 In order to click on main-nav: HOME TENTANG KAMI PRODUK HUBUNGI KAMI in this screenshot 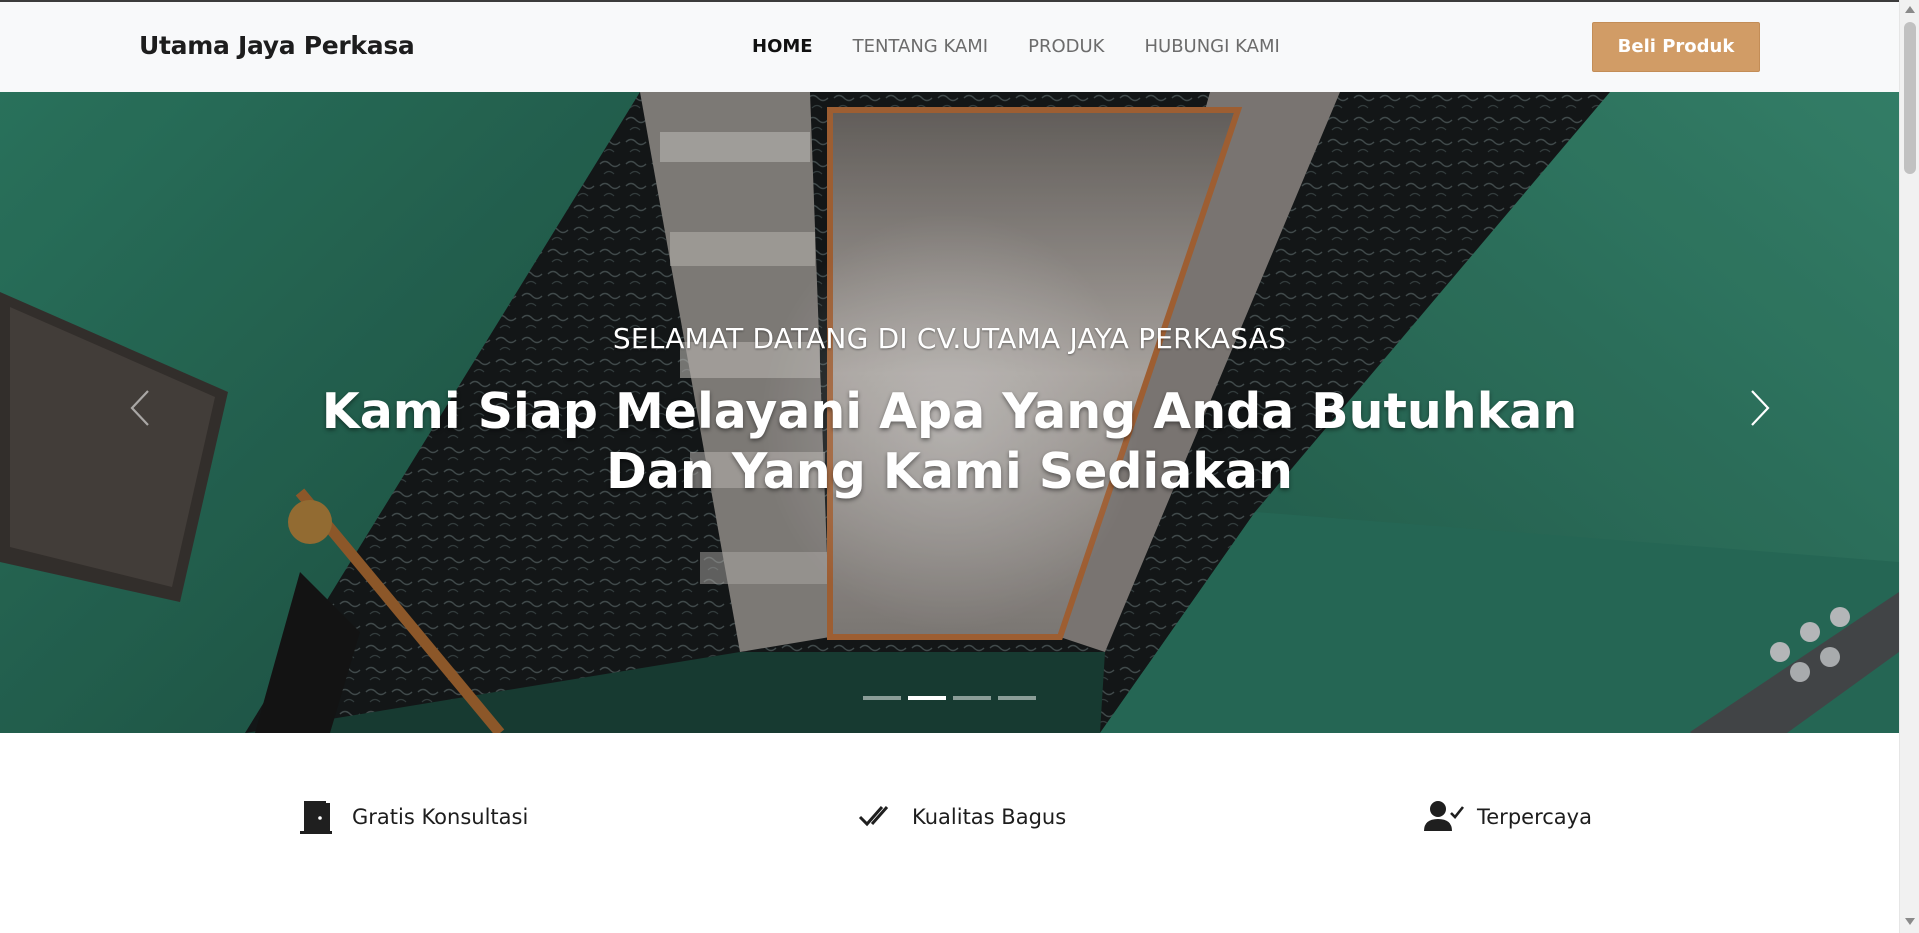, I will do `click(1036, 46)`.